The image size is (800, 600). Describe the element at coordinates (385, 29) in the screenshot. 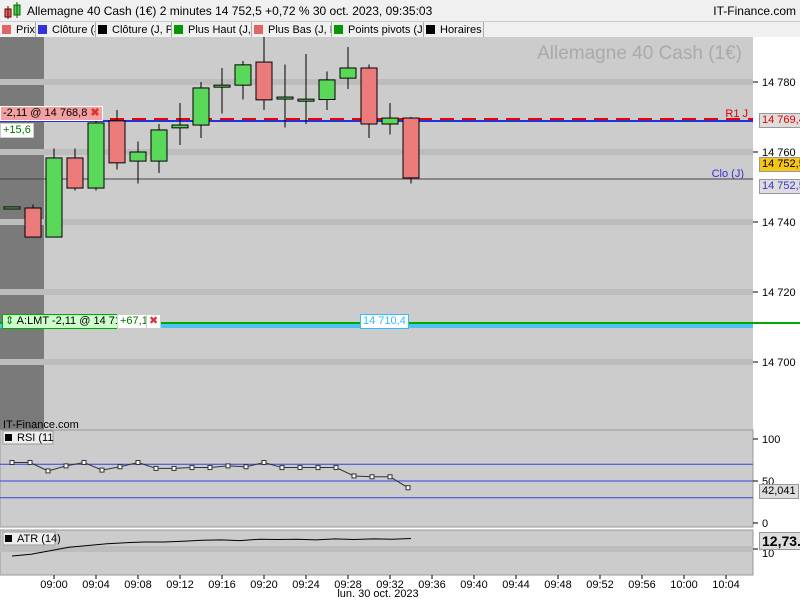

I see `legend-label: Points pivots (J` at that location.